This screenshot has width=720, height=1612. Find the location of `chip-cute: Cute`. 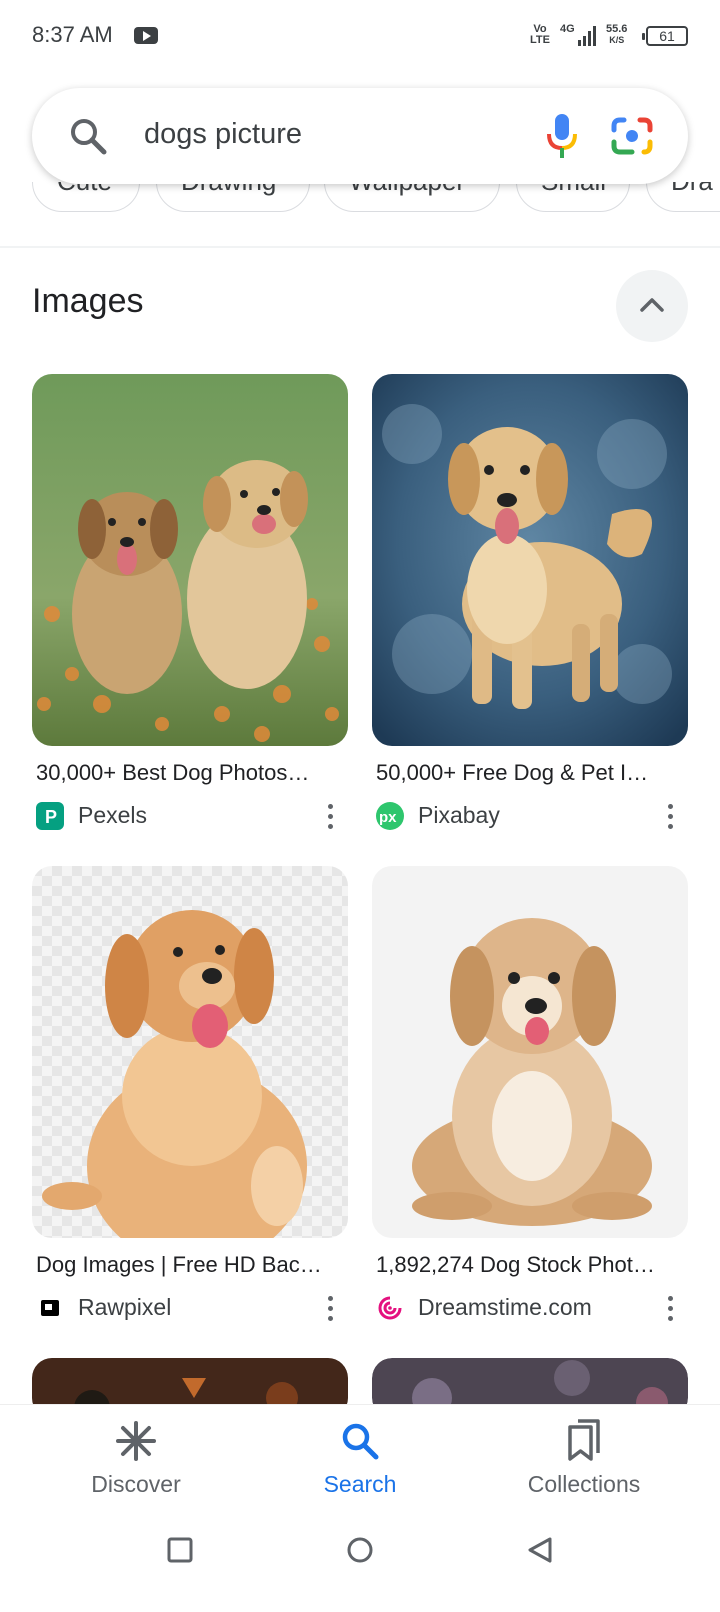

chip-cute: Cute is located at coordinates (86, 197).